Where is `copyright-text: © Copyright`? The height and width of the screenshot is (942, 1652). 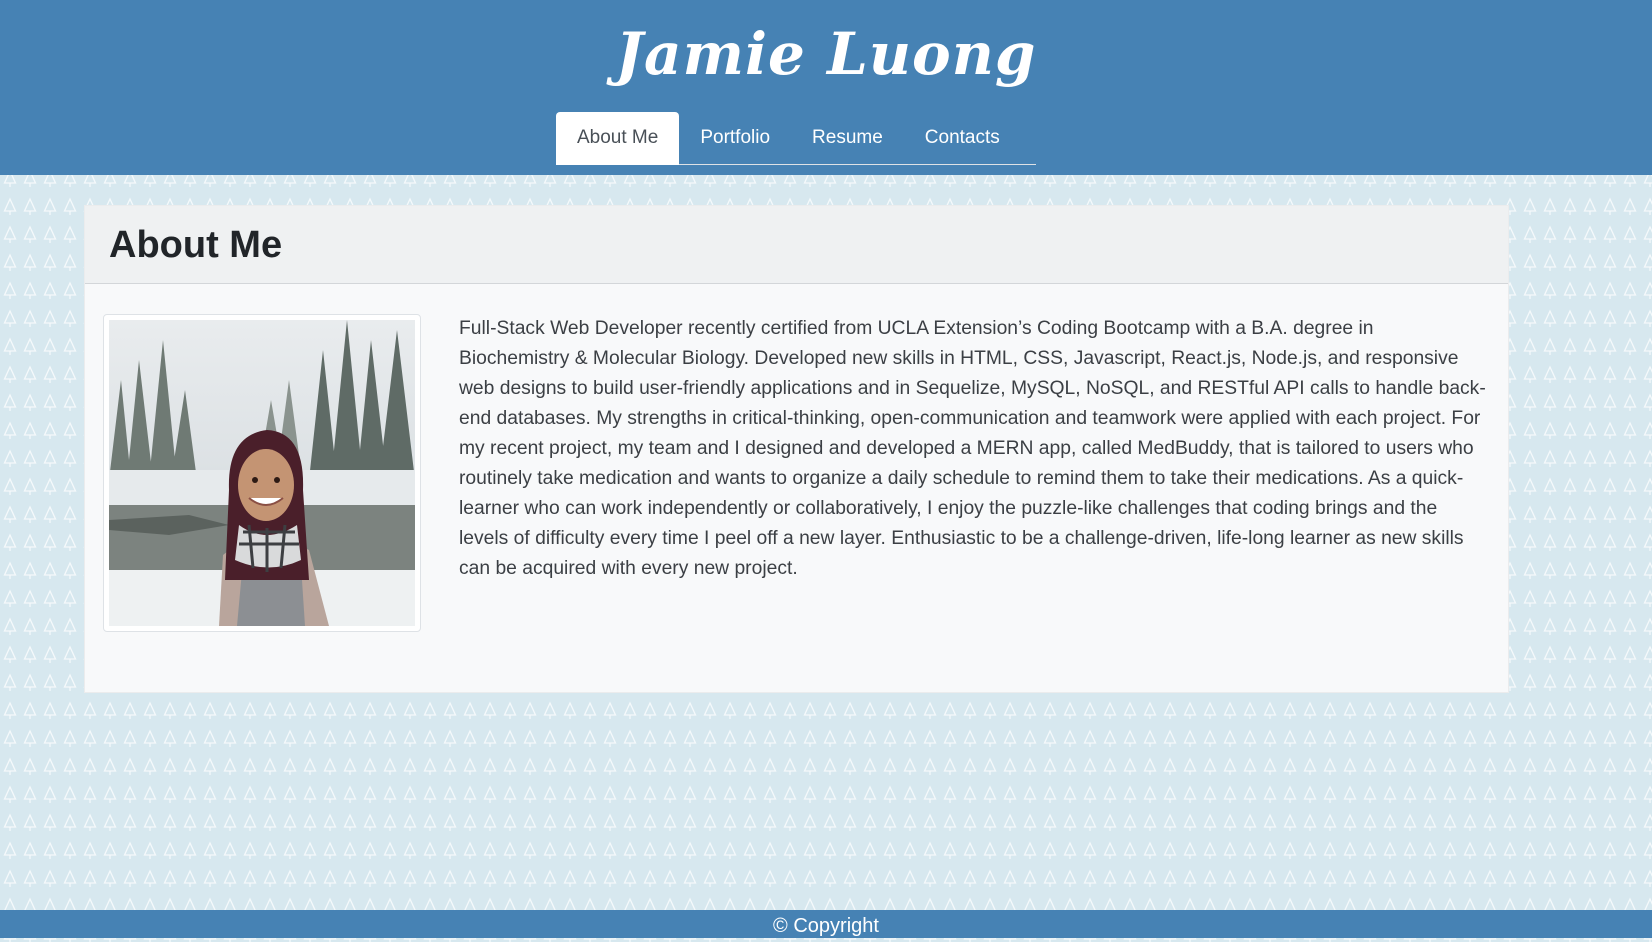 copyright-text: © Copyright is located at coordinates (826, 926).